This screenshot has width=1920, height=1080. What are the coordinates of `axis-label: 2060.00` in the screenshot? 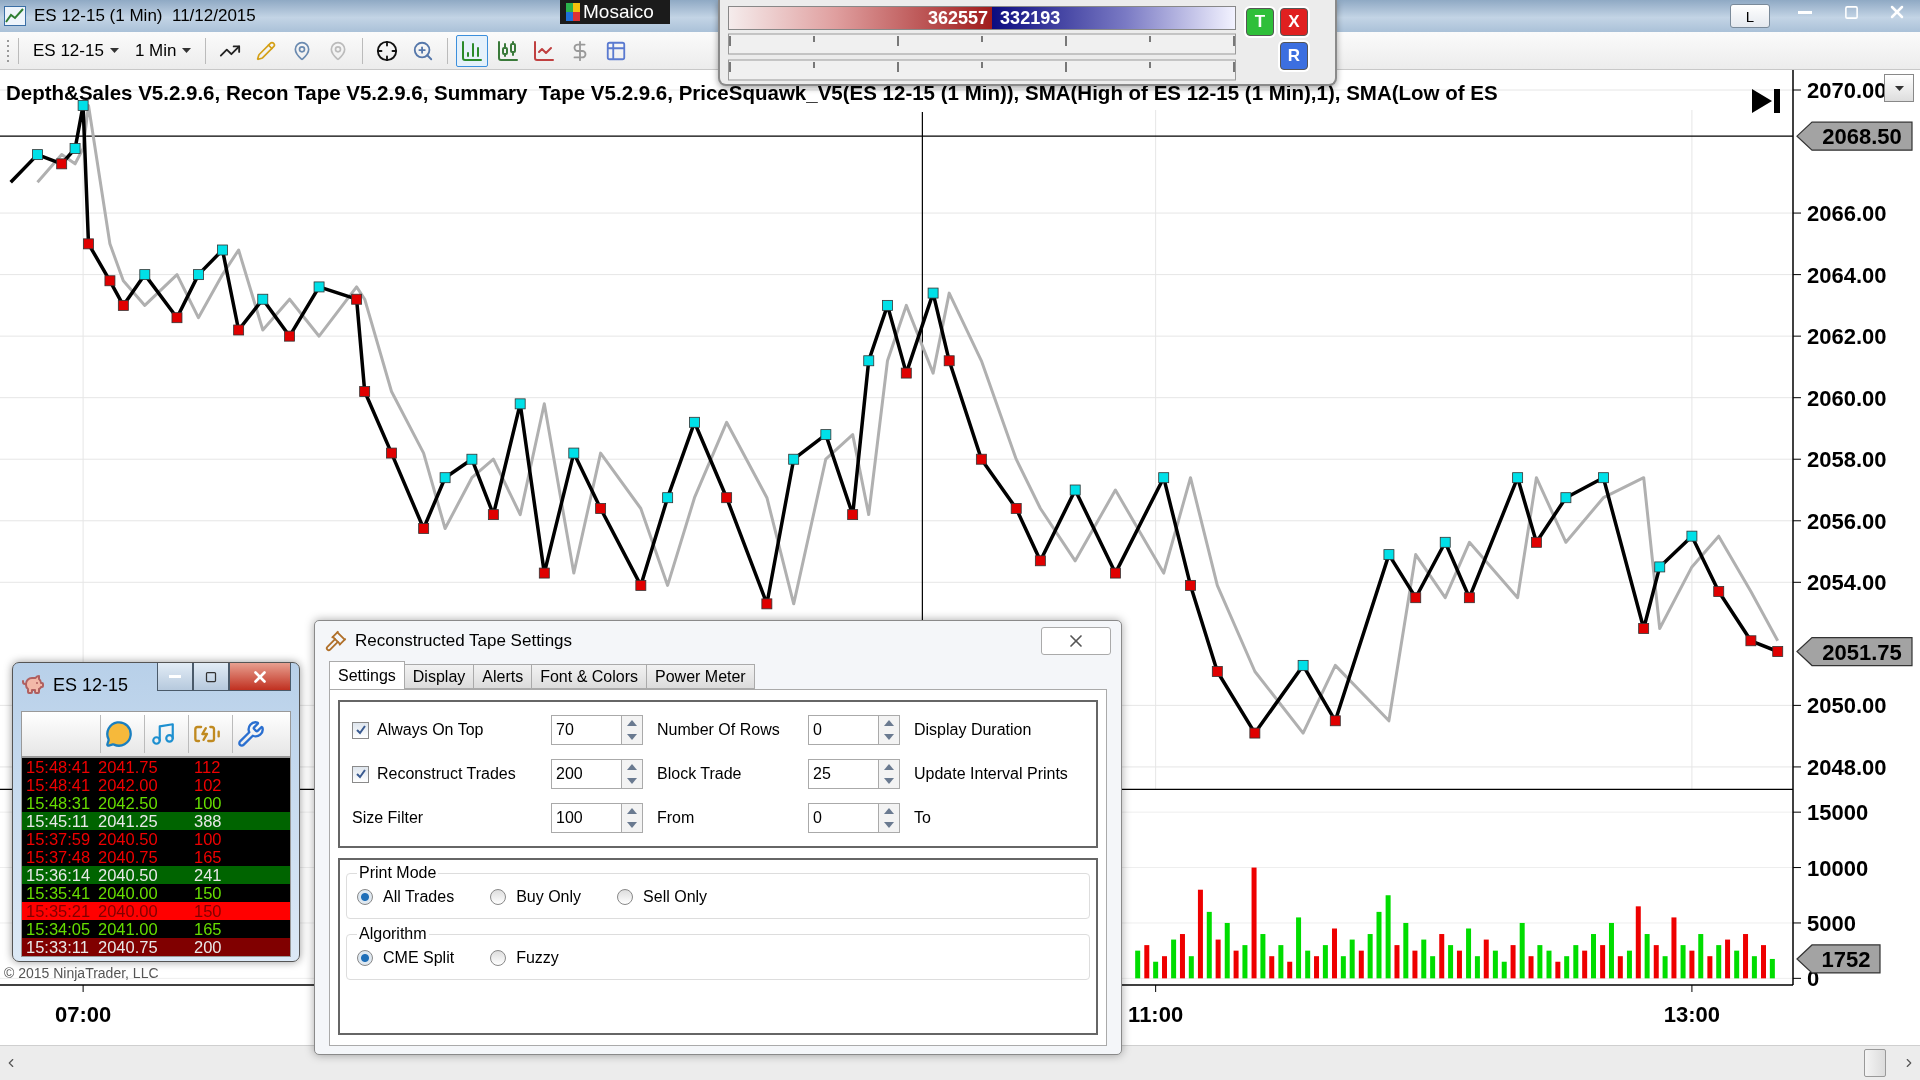 It's located at (1847, 398).